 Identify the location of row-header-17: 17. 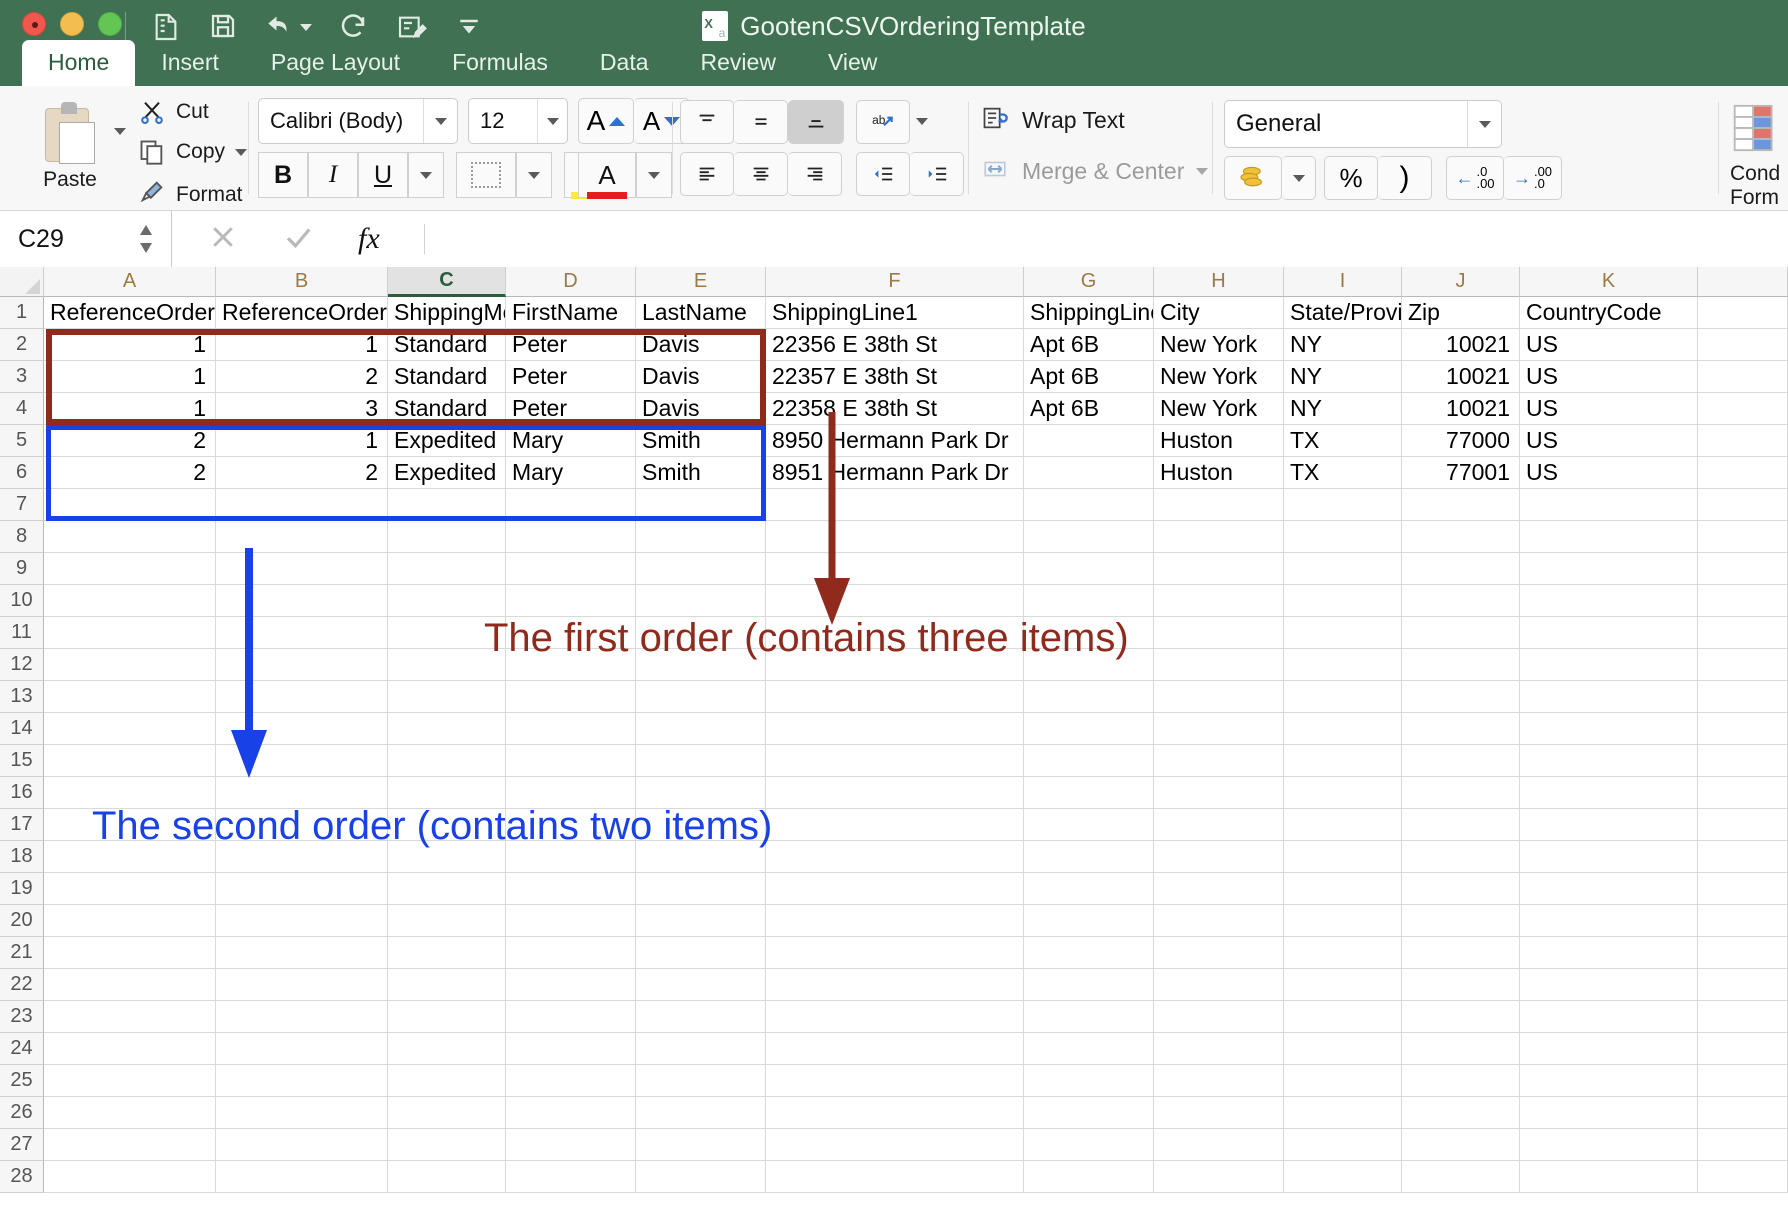
(22, 825).